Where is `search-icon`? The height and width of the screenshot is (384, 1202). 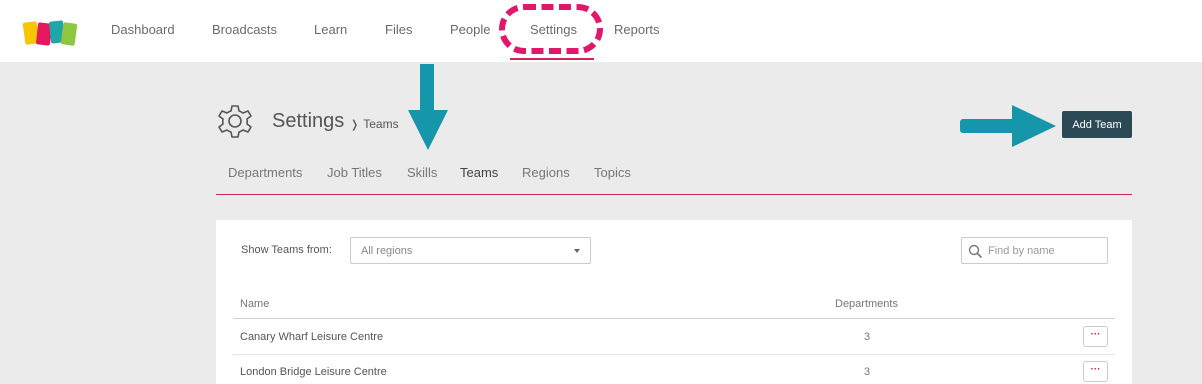
search-icon is located at coordinates (975, 251).